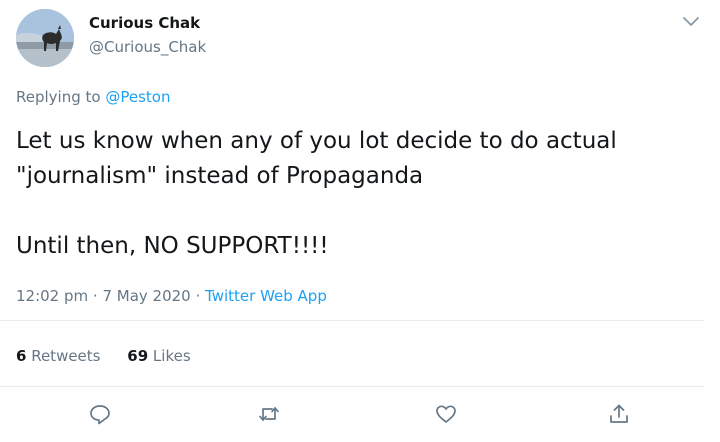 The image size is (720, 442). What do you see at coordinates (269, 414) in the screenshot?
I see `retweet-icon` at bounding box center [269, 414].